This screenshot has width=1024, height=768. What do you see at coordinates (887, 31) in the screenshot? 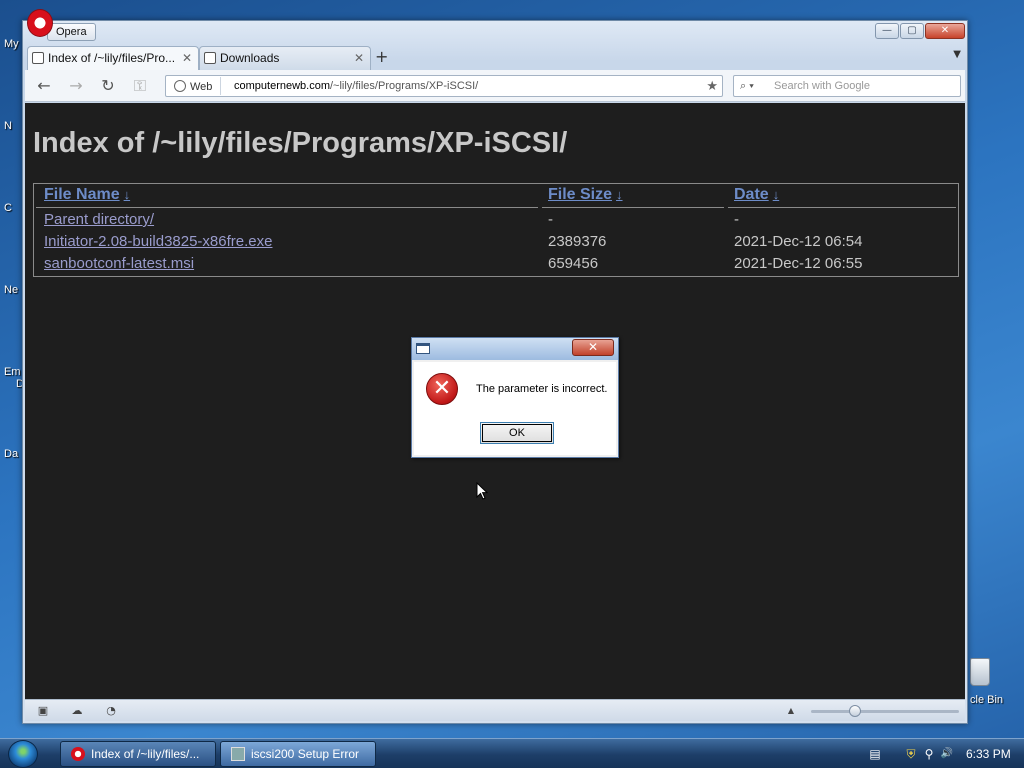
I see `minimize-button: —` at bounding box center [887, 31].